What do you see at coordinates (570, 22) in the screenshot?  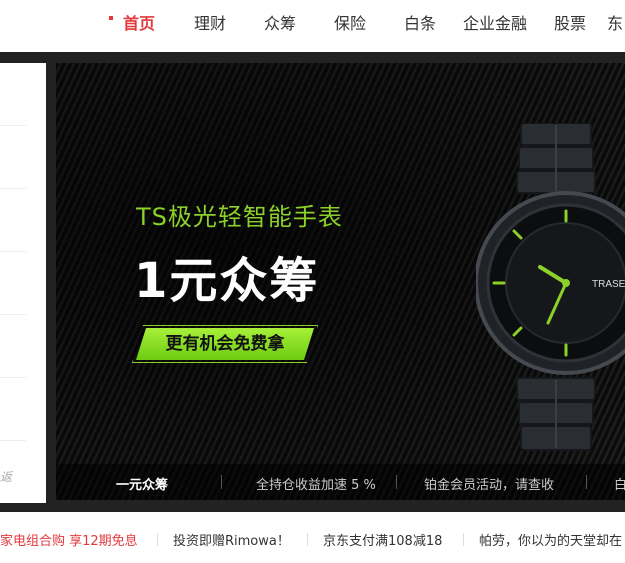 I see `nav-item-stocks: 股票` at bounding box center [570, 22].